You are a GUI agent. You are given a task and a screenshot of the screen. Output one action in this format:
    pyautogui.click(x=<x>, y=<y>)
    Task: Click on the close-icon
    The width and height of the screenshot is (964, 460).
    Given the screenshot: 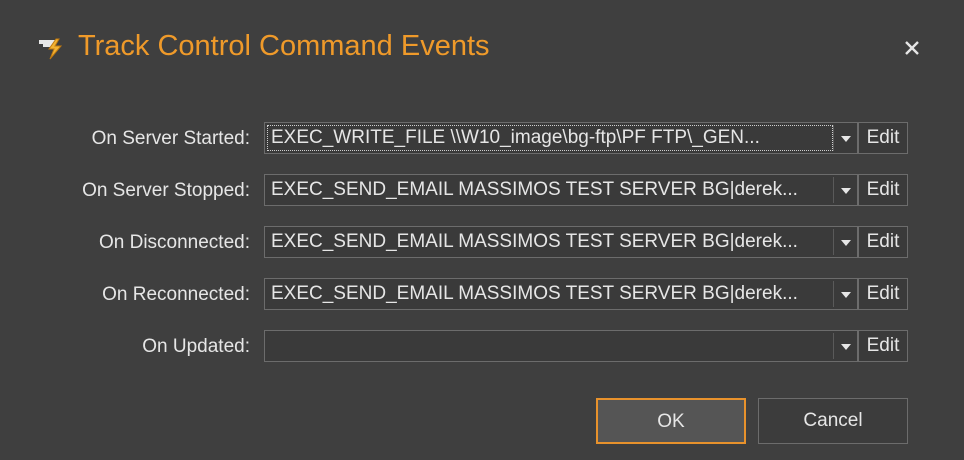 What is the action you would take?
    pyautogui.click(x=912, y=50)
    